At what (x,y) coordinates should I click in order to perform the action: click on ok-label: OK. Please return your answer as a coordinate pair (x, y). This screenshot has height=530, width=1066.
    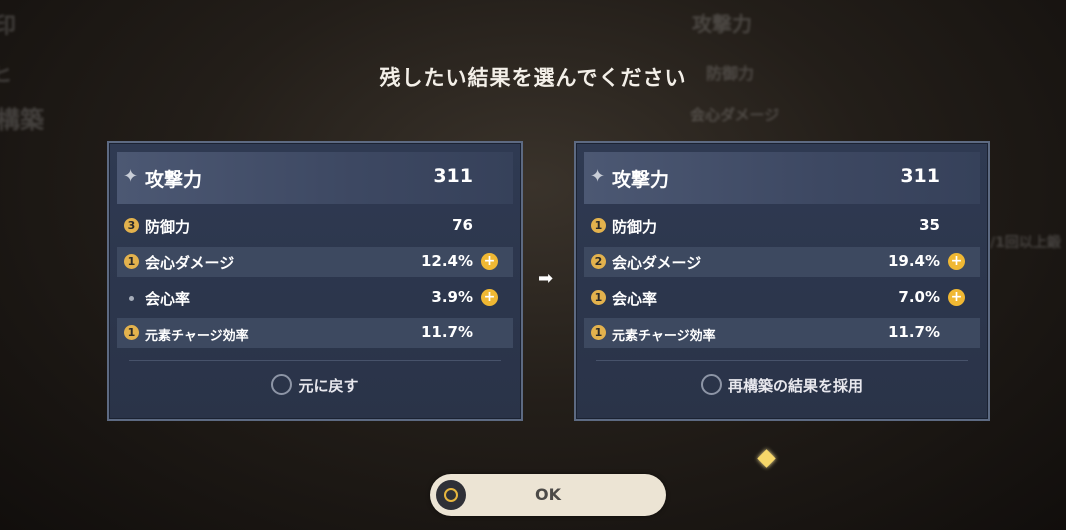
    Looking at the image, I should click on (548, 494).